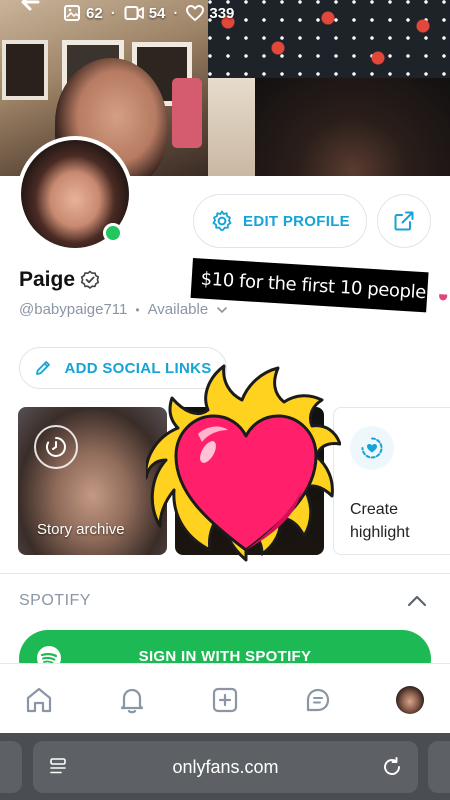 This screenshot has width=450, height=800. Describe the element at coordinates (296, 221) in the screenshot. I see `edit-profile-label: EDIT PROFILE` at that location.